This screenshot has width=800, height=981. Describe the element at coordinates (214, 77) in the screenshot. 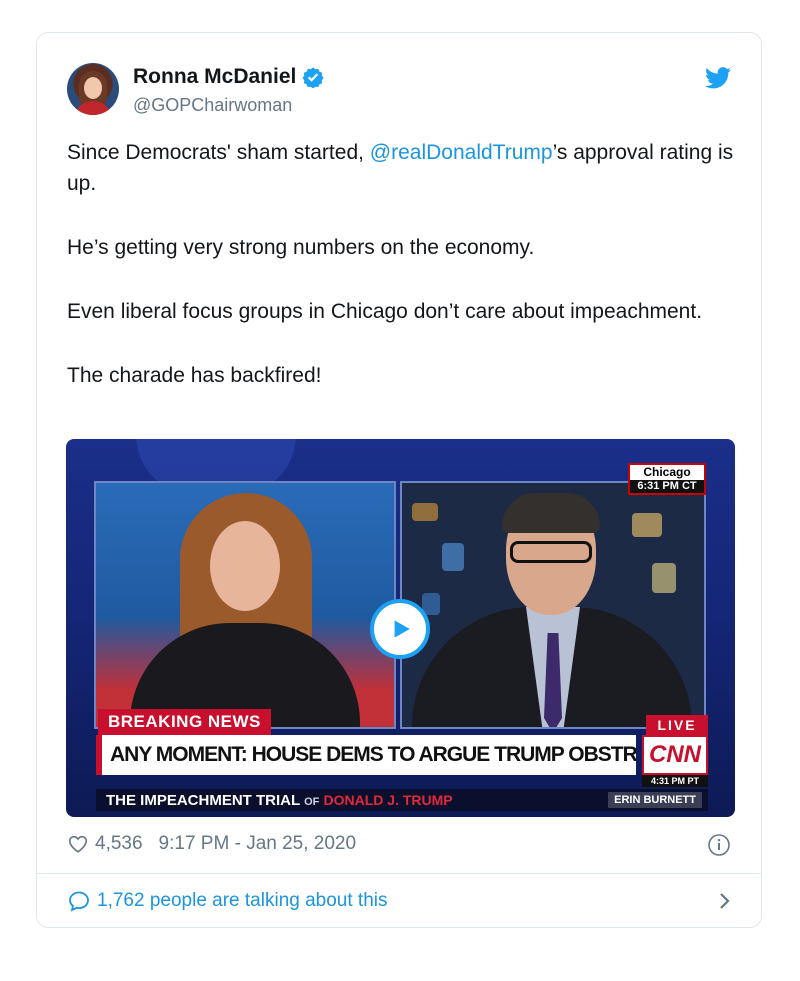

I see `author-name: Ronna McDaniel` at that location.